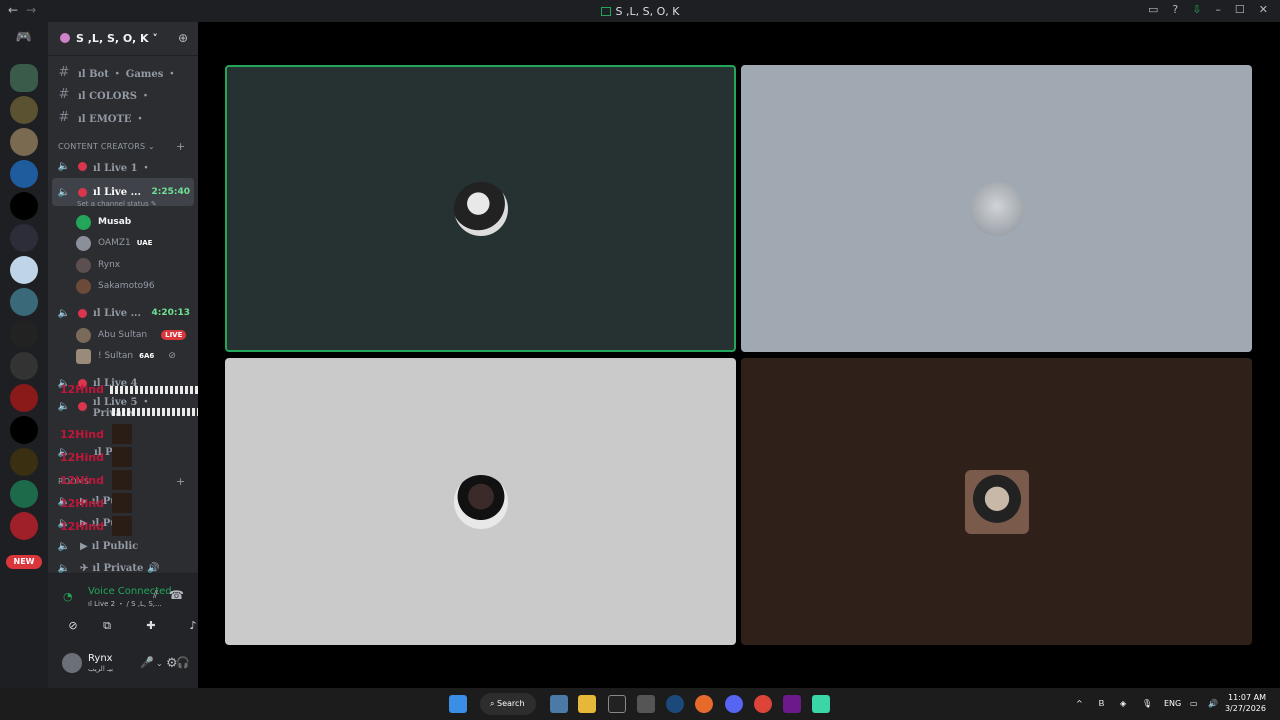 The height and width of the screenshot is (720, 1280). Describe the element at coordinates (112, 38) in the screenshot. I see `server-name-text: S ,L, S, O, K` at that location.